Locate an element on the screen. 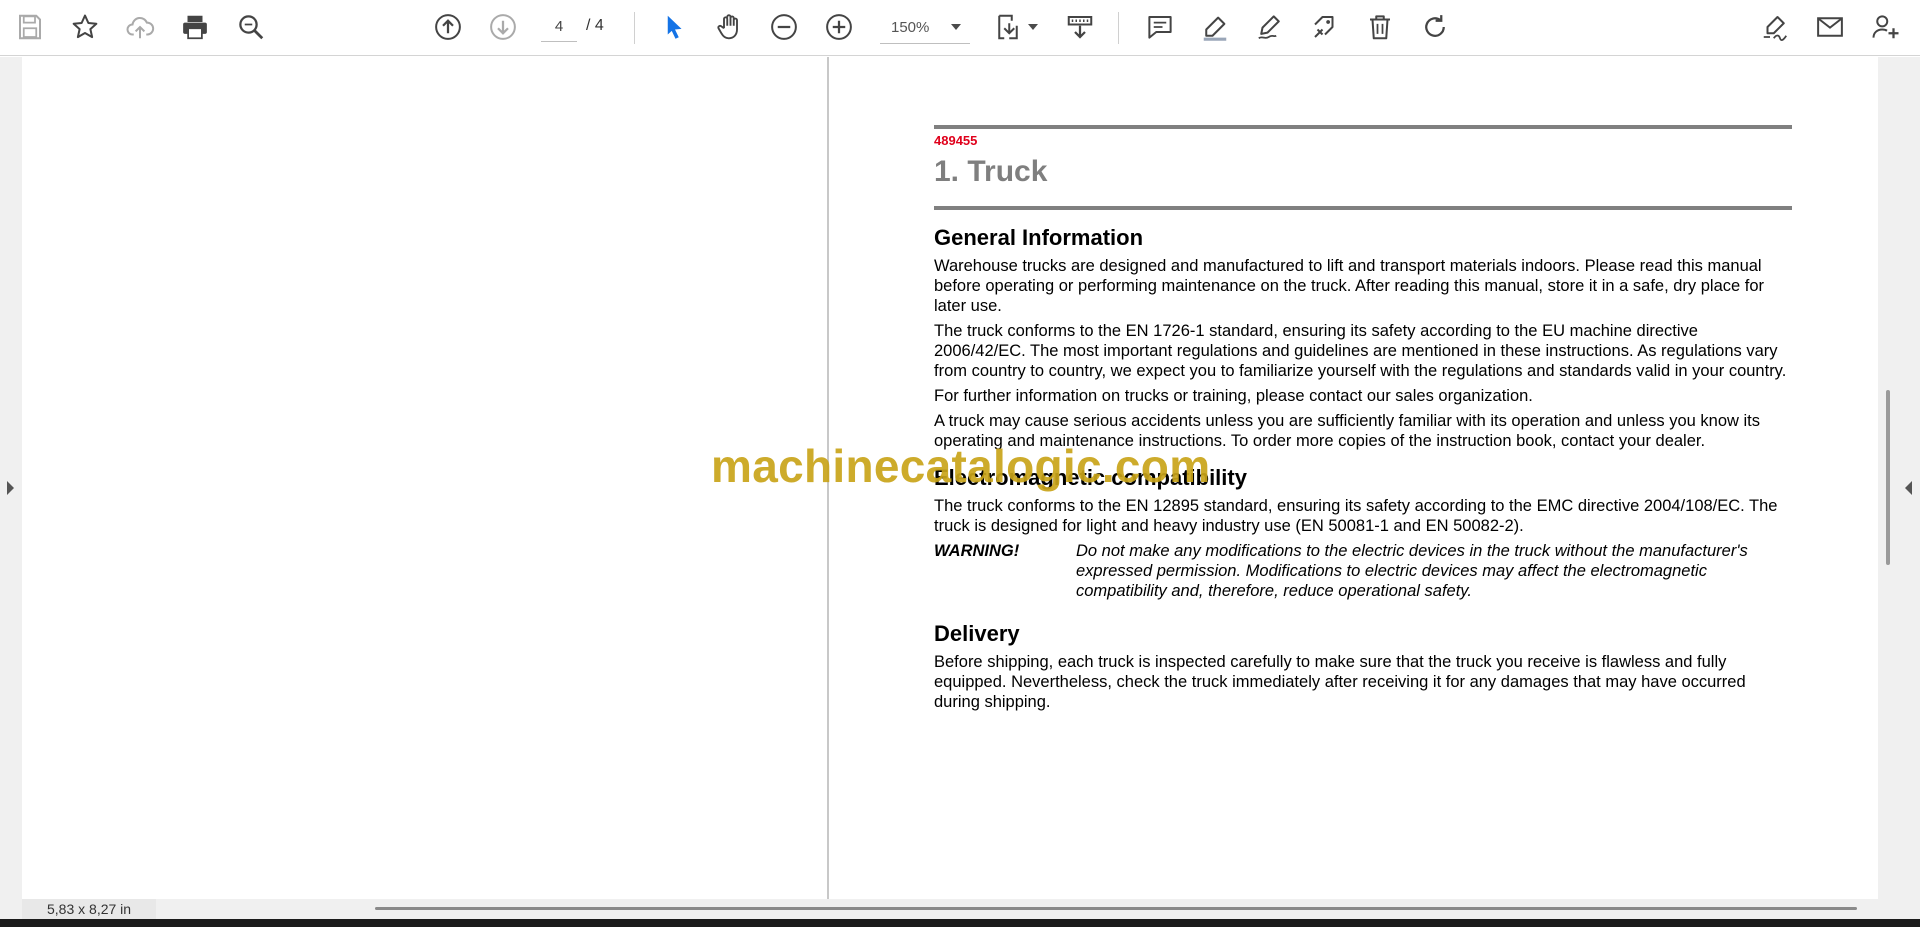  section-heading: General Information is located at coordinates (1039, 237).